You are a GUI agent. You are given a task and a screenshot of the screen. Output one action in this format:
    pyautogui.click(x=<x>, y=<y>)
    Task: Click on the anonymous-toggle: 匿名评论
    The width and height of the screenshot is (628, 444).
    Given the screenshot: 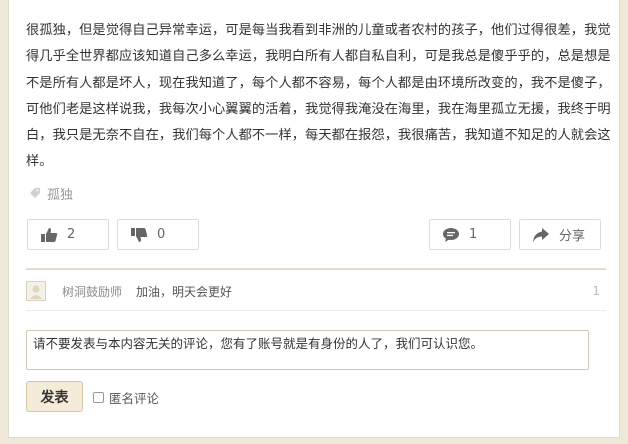 What is the action you would take?
    pyautogui.click(x=126, y=397)
    